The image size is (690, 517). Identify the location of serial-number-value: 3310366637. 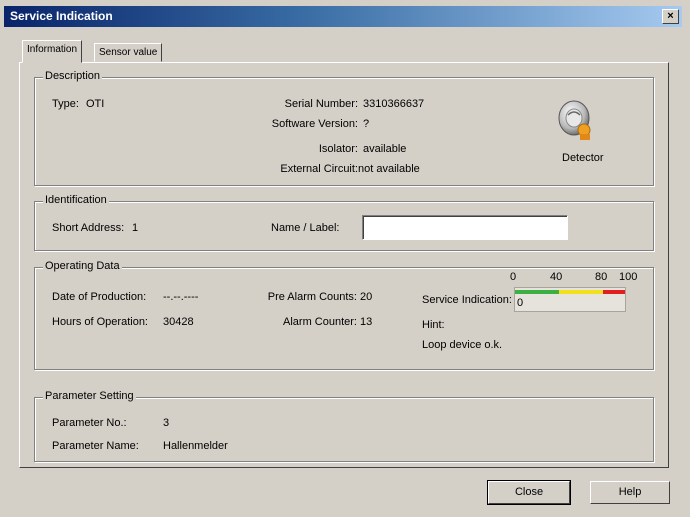
(394, 104).